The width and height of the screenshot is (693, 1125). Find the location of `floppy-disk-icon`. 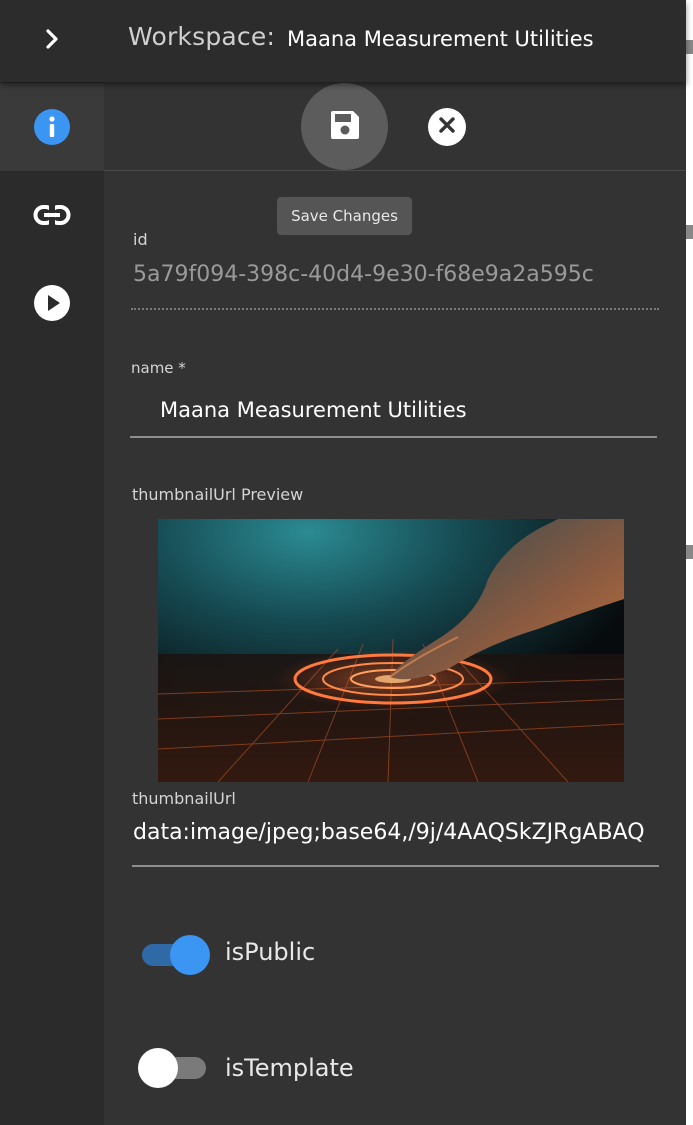

floppy-disk-icon is located at coordinates (345, 127).